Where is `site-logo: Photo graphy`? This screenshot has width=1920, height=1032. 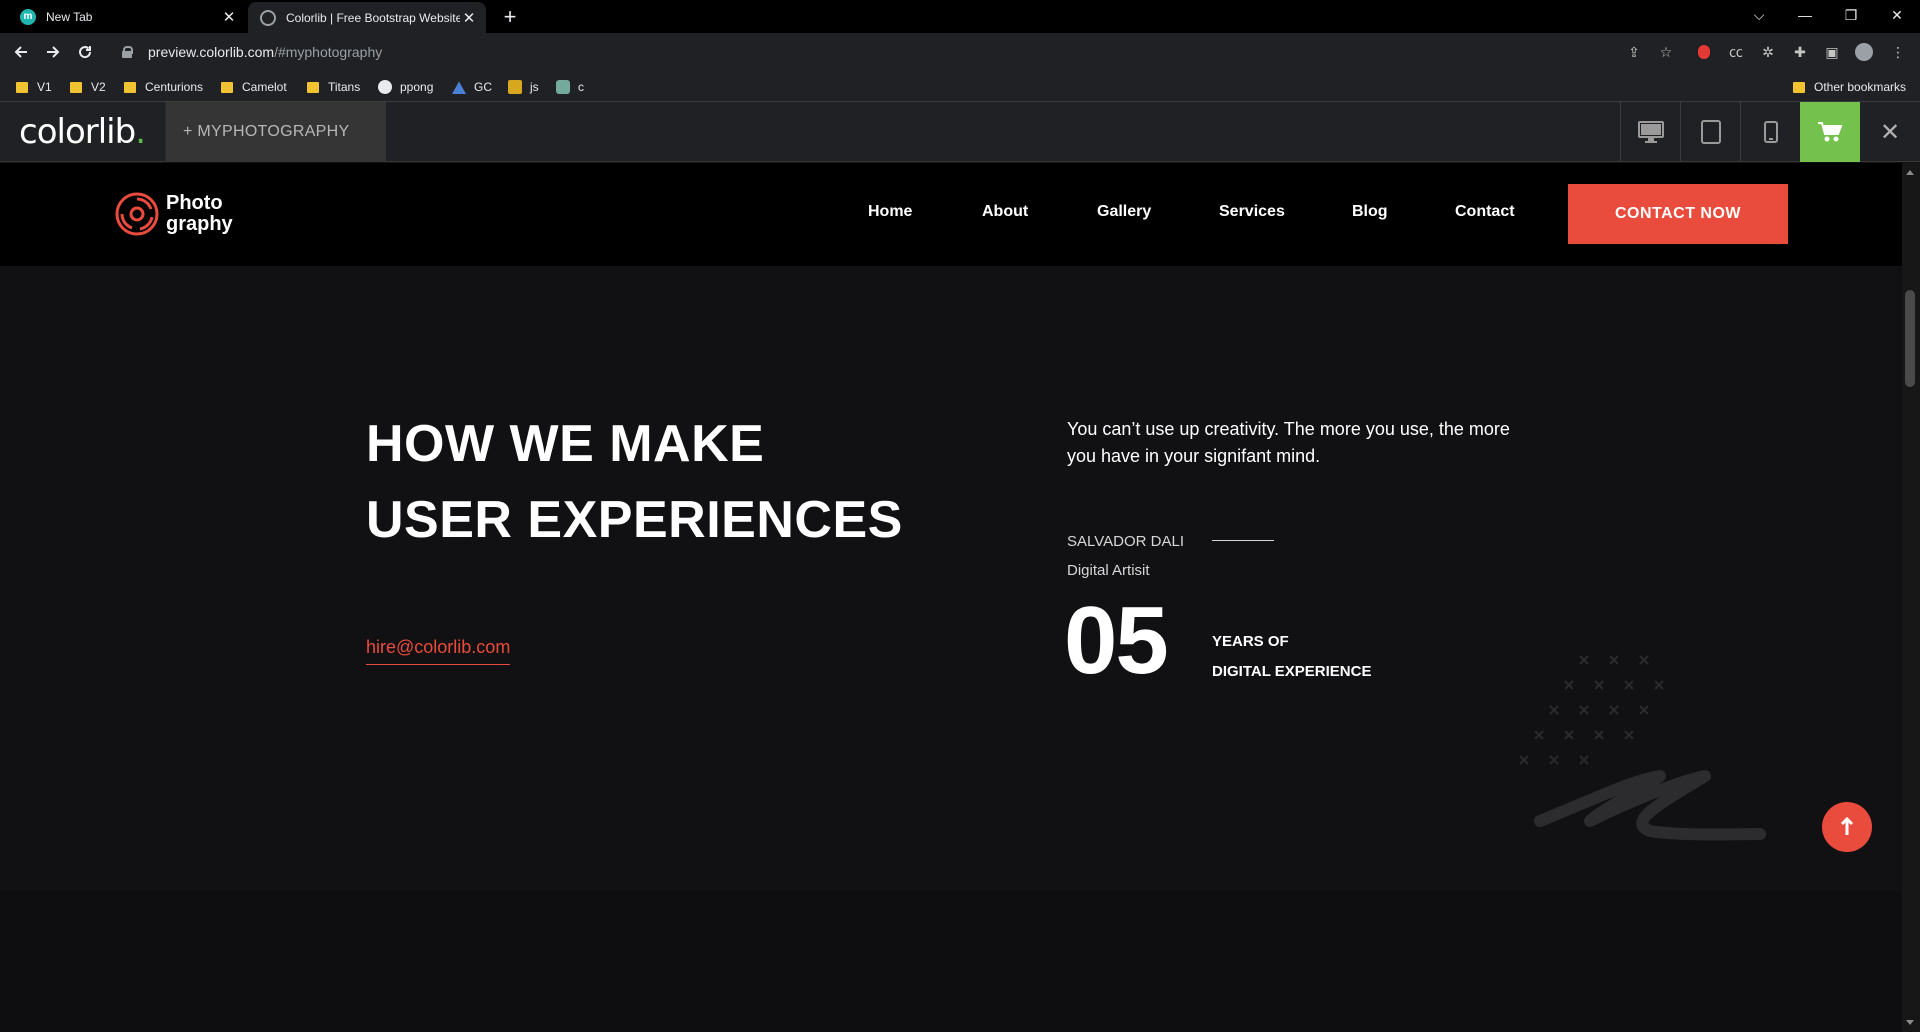 site-logo: Photo graphy is located at coordinates (173, 214).